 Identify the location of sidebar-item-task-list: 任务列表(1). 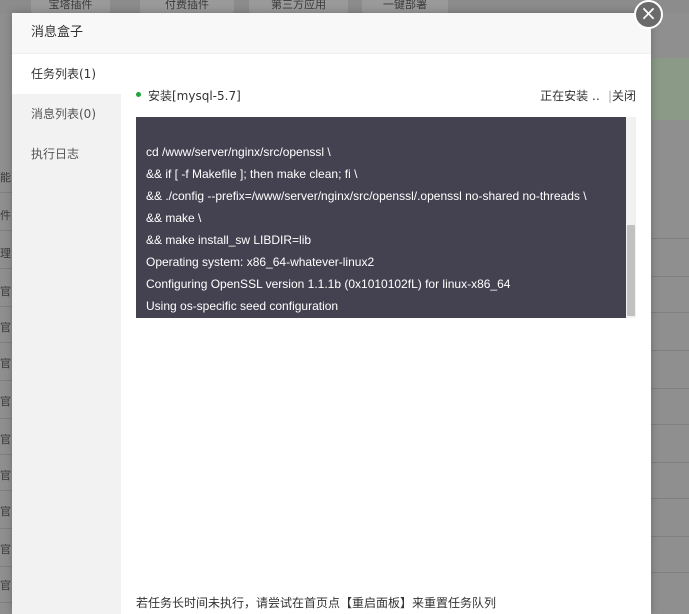
(66, 74).